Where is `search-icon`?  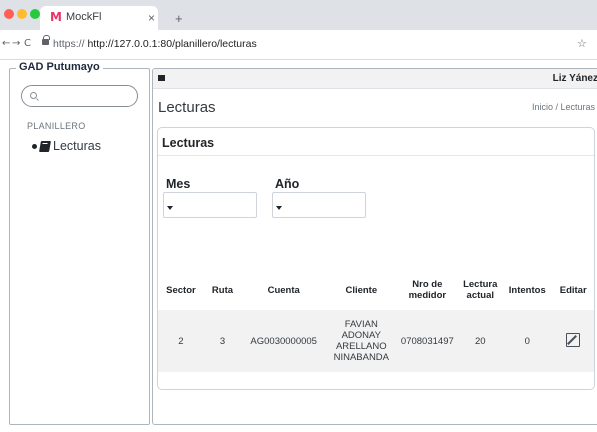
search-icon is located at coordinates (33, 95).